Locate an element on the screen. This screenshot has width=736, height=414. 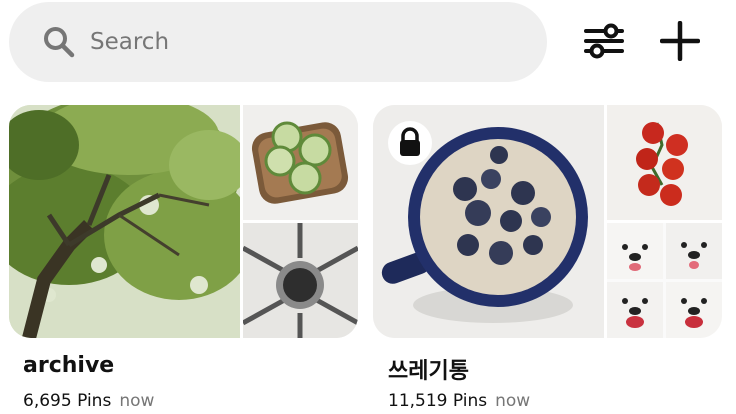
gas-burner-photo is located at coordinates (300, 280).